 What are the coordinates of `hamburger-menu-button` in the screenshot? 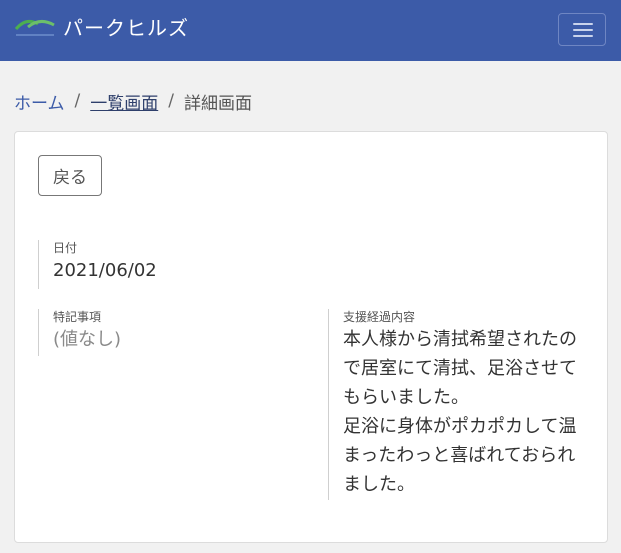 It's located at (582, 29).